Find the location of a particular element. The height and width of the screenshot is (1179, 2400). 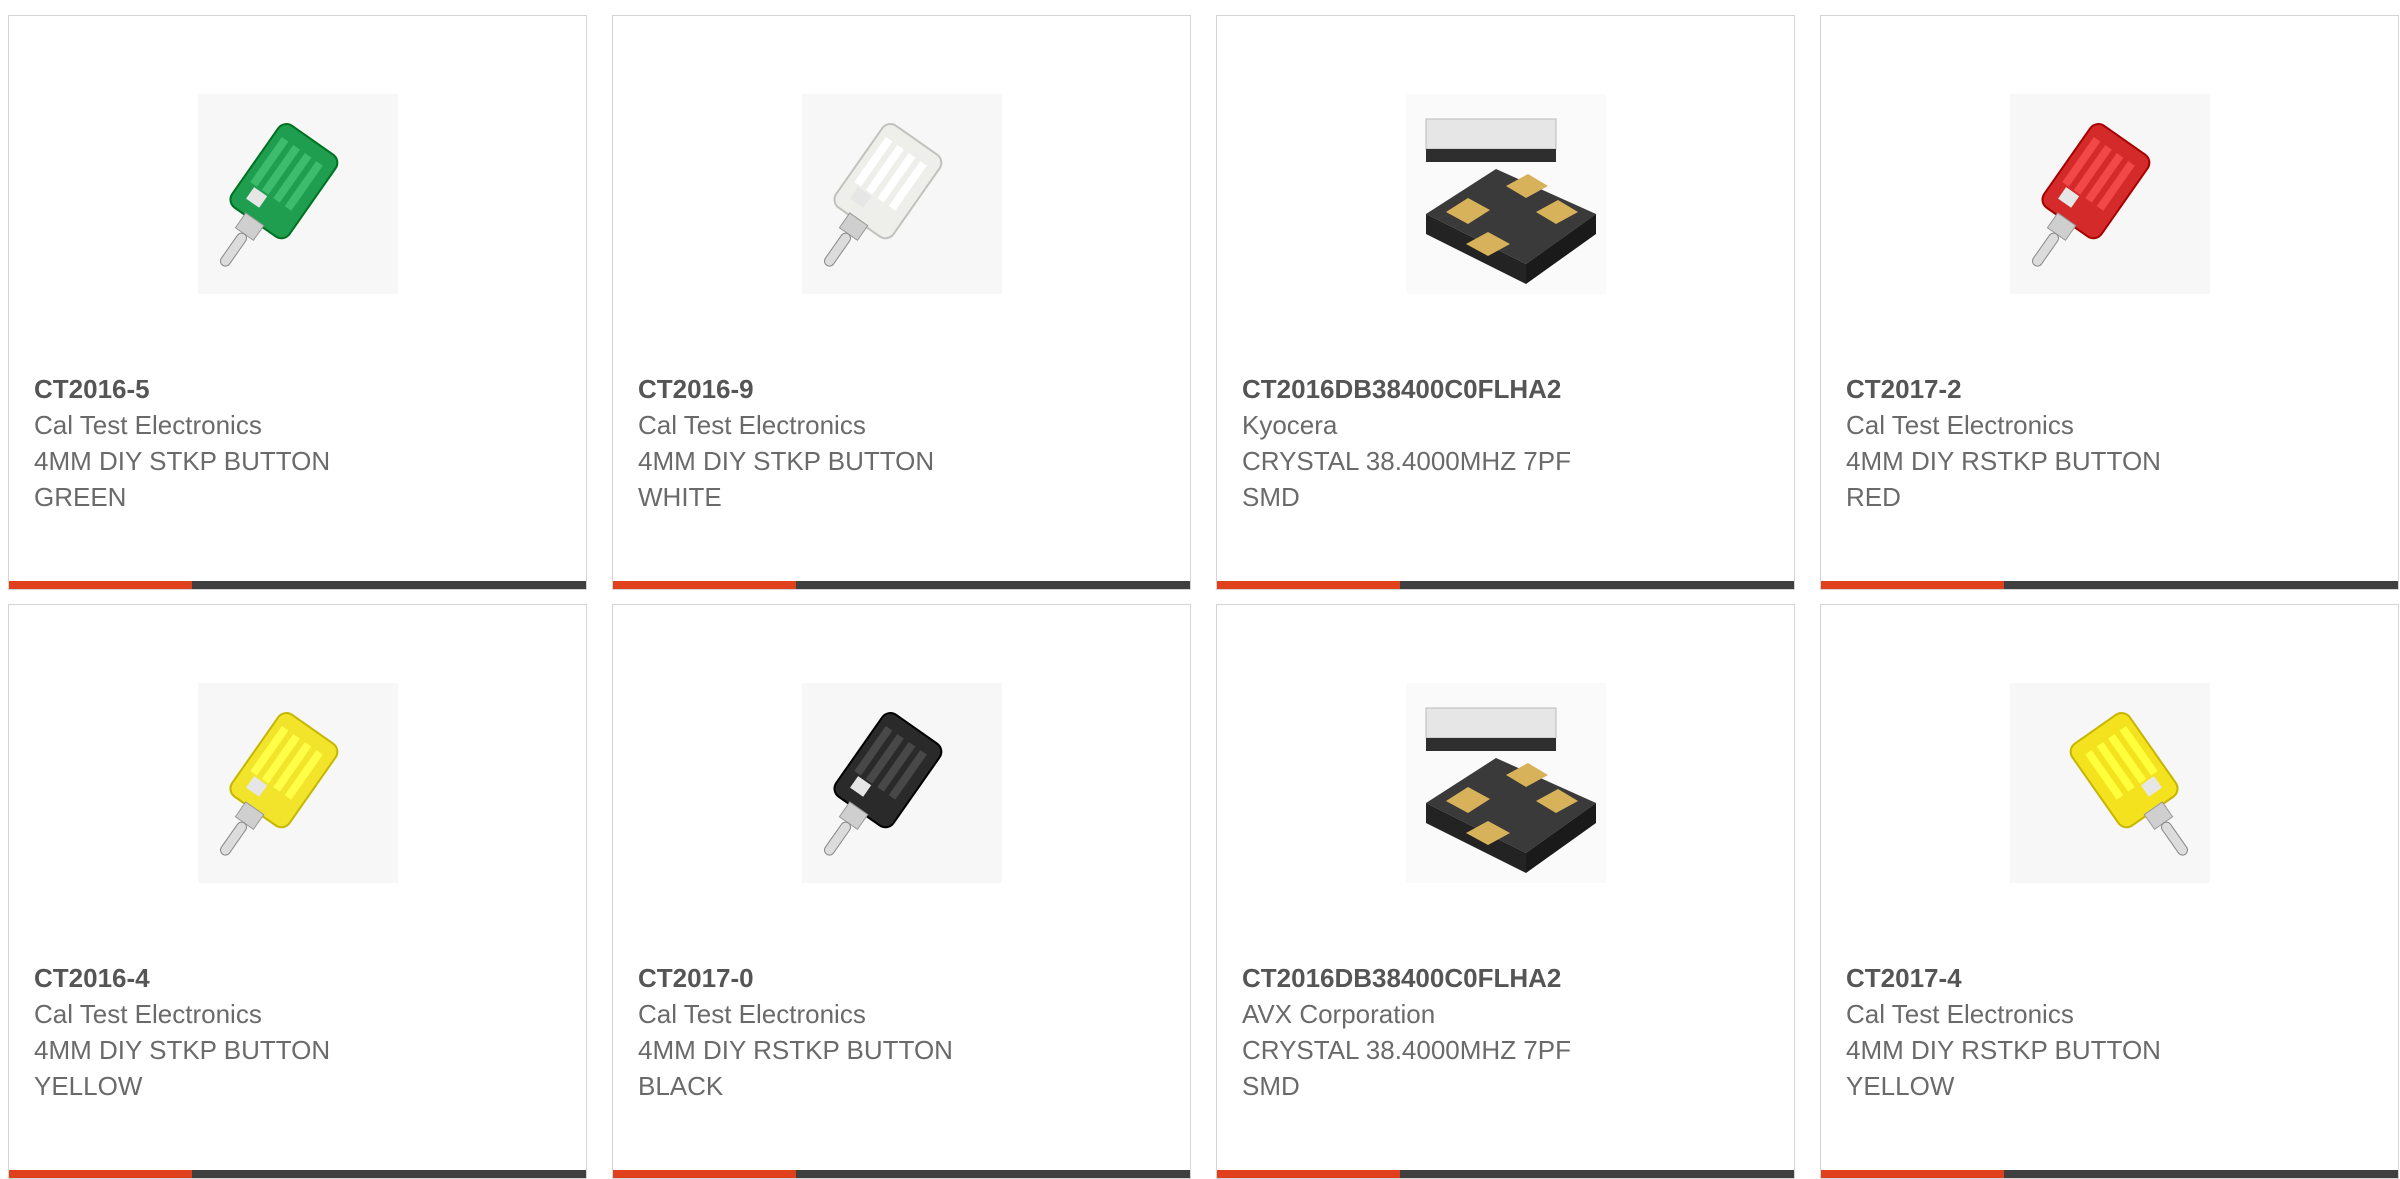

part-number: CT2016-4 is located at coordinates (300, 978).